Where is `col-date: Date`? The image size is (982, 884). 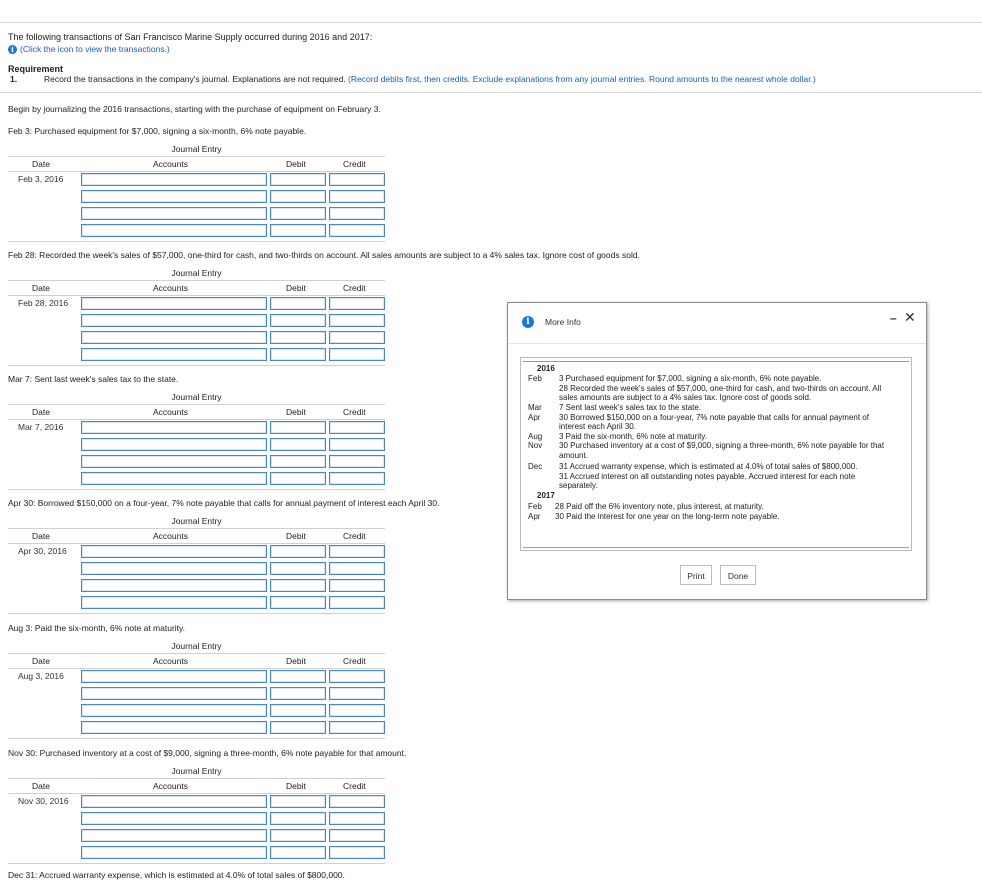
col-date: Date is located at coordinates (41, 164).